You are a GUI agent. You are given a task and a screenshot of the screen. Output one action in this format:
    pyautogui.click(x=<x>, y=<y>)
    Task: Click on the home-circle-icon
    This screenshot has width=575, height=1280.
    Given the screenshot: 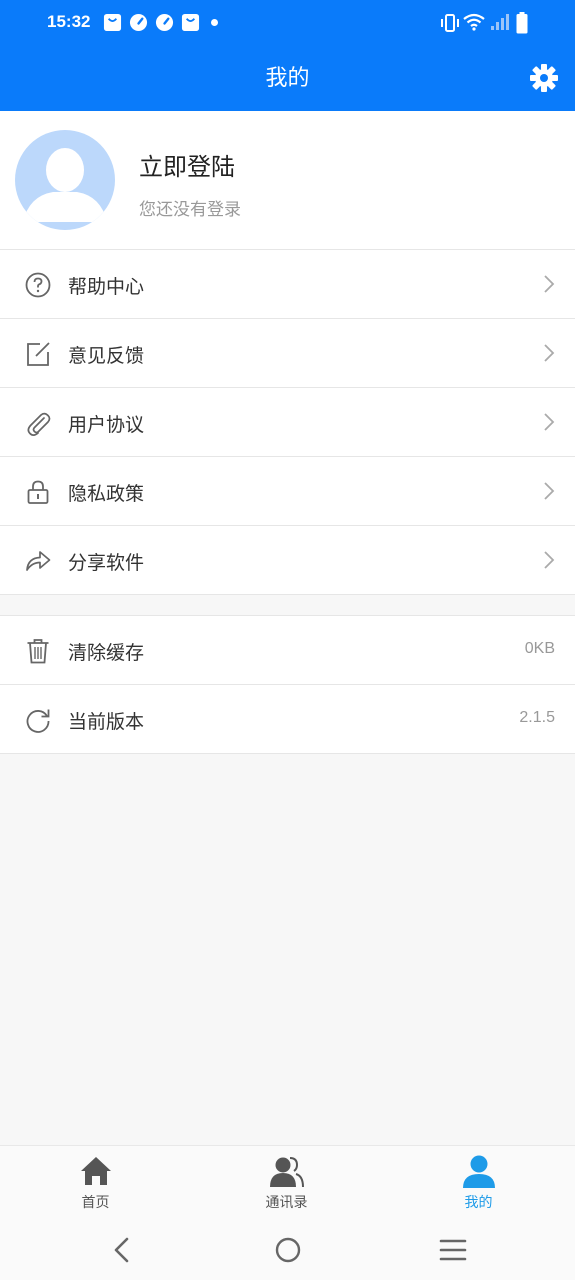 What is the action you would take?
    pyautogui.click(x=288, y=1250)
    